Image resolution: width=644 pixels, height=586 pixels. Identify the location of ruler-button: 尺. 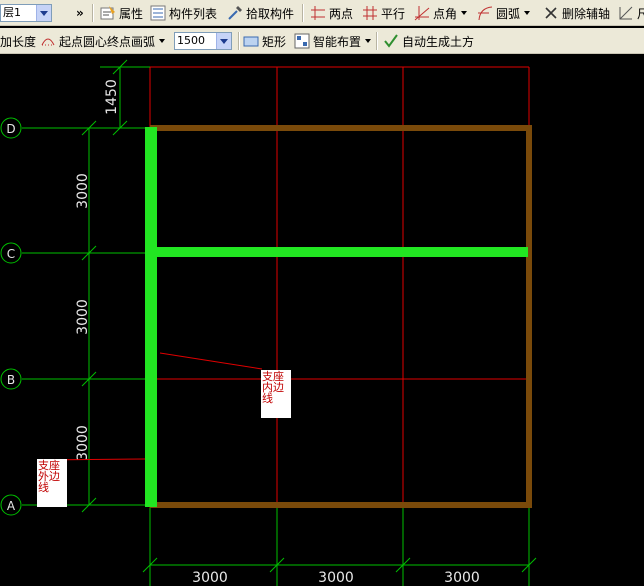
(631, 13).